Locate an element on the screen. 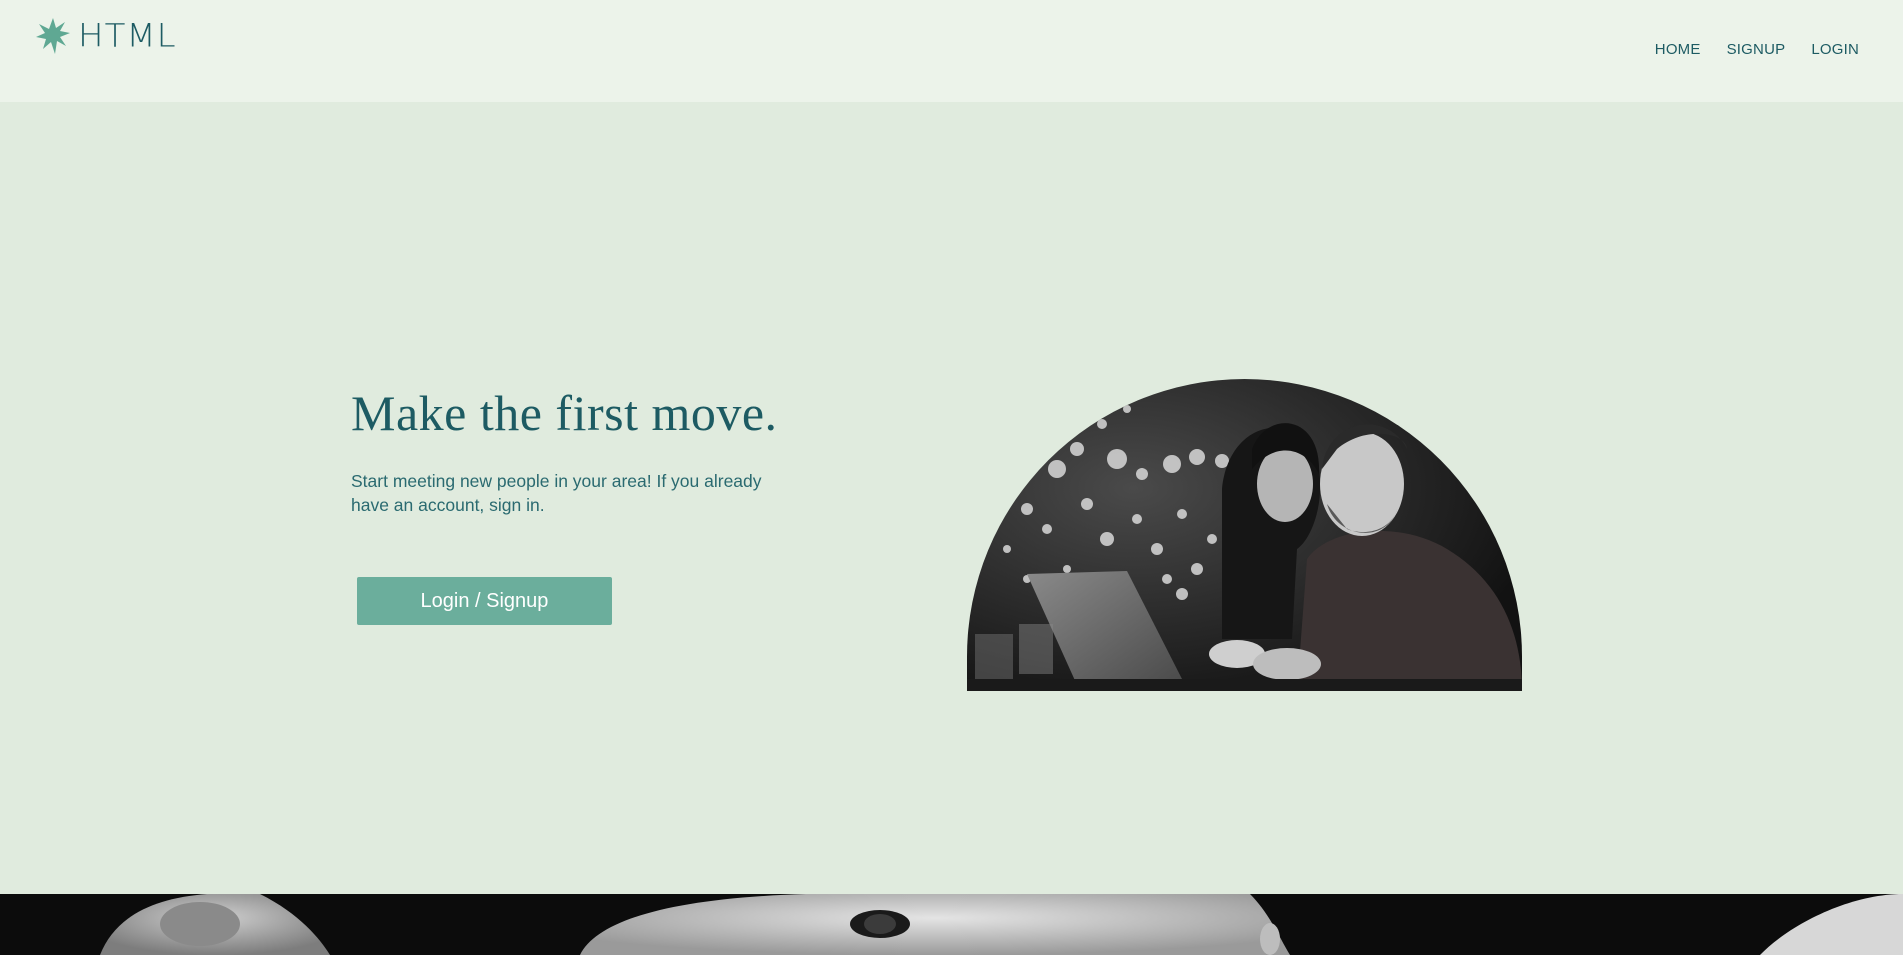  featured-faces-banner is located at coordinates (951, 924).